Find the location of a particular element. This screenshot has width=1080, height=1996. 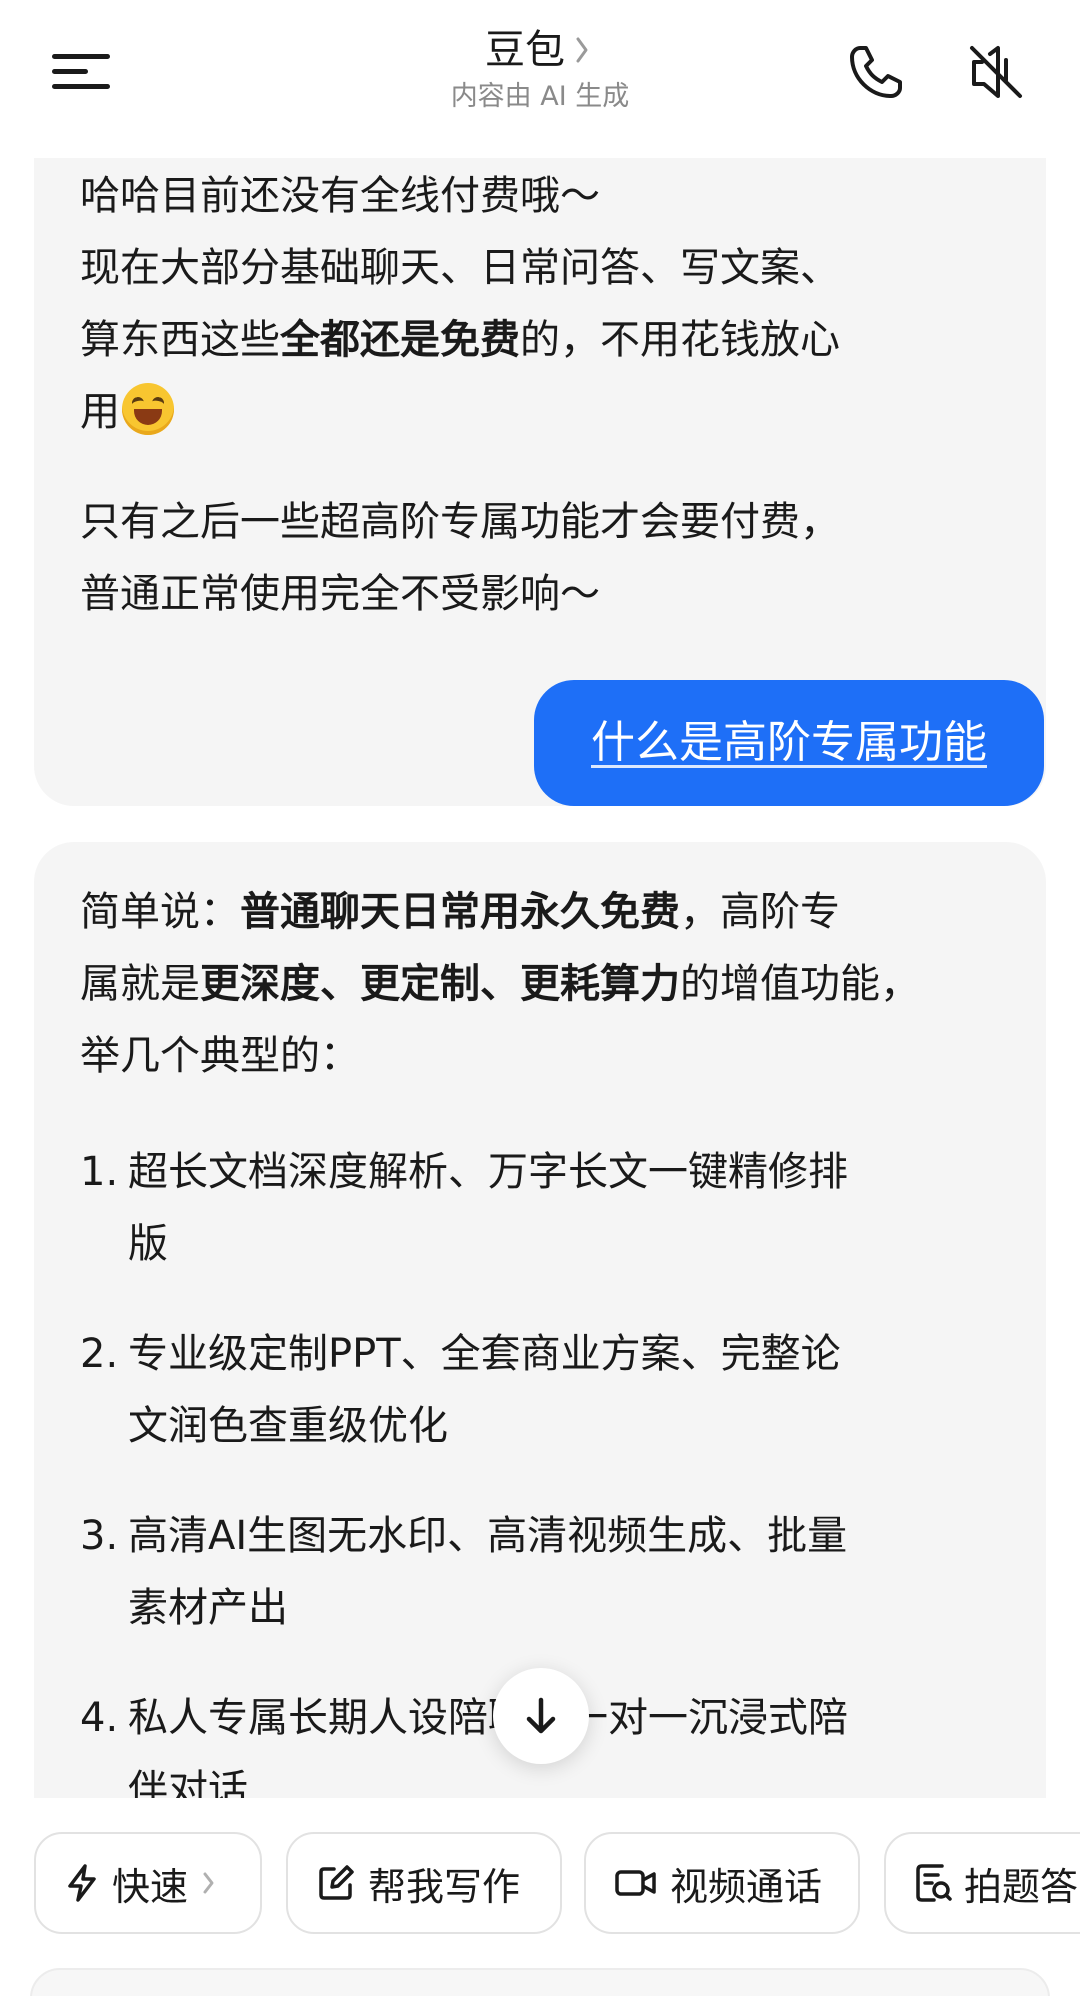

phone-icon is located at coordinates (876, 72).